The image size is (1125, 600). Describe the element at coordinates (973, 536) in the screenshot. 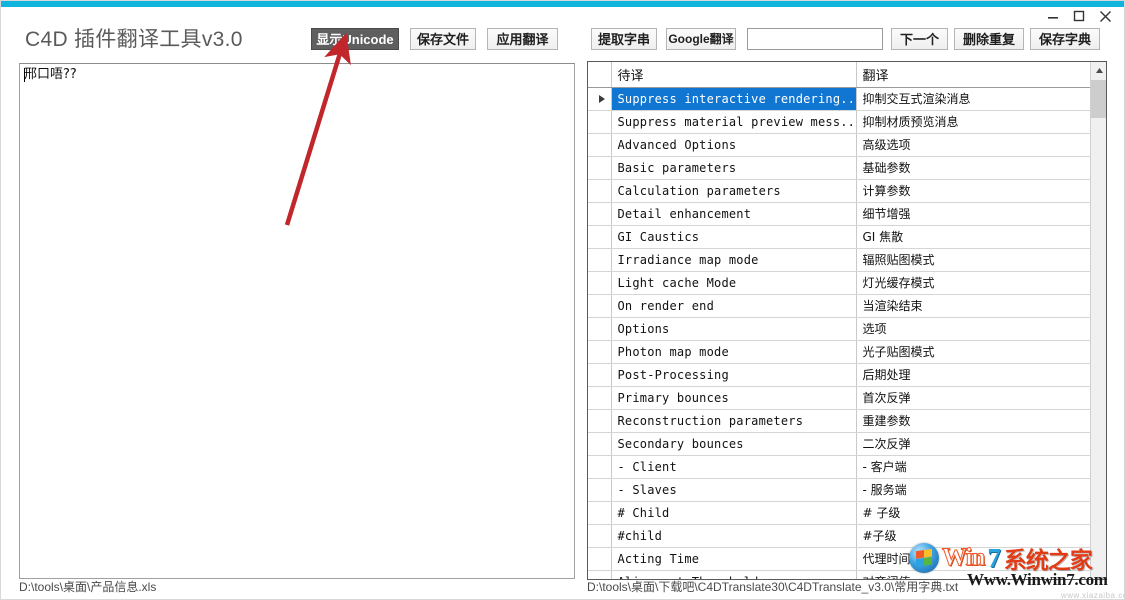

I see `target-cell: #子级` at that location.